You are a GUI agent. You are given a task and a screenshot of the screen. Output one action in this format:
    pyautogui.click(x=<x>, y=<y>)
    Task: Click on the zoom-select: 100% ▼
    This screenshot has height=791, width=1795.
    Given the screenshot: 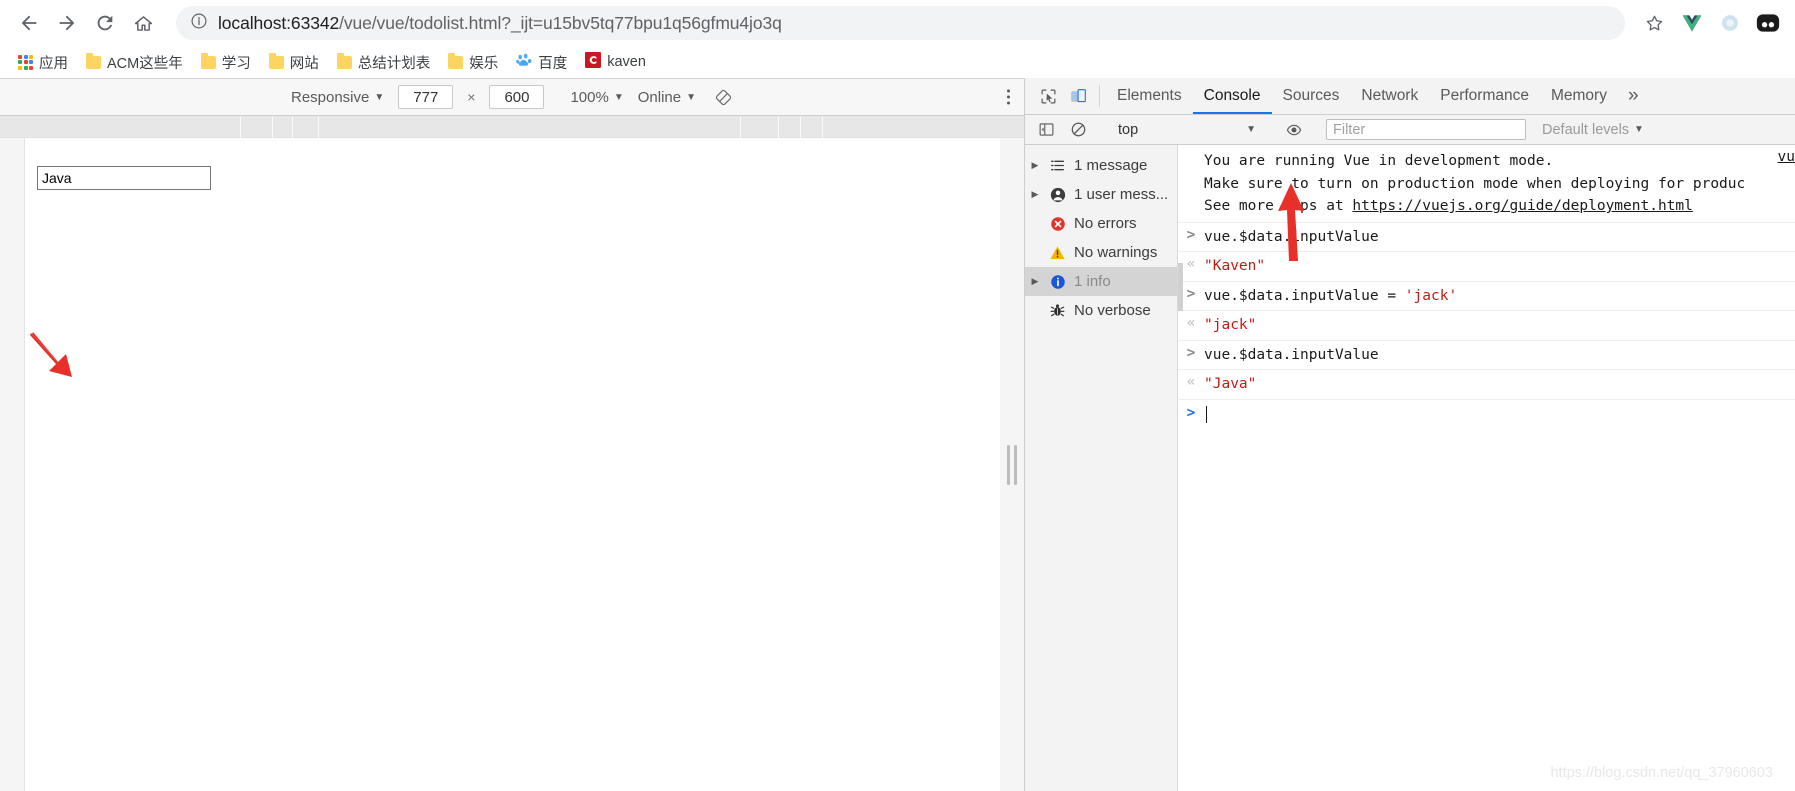 What is the action you would take?
    pyautogui.click(x=596, y=97)
    